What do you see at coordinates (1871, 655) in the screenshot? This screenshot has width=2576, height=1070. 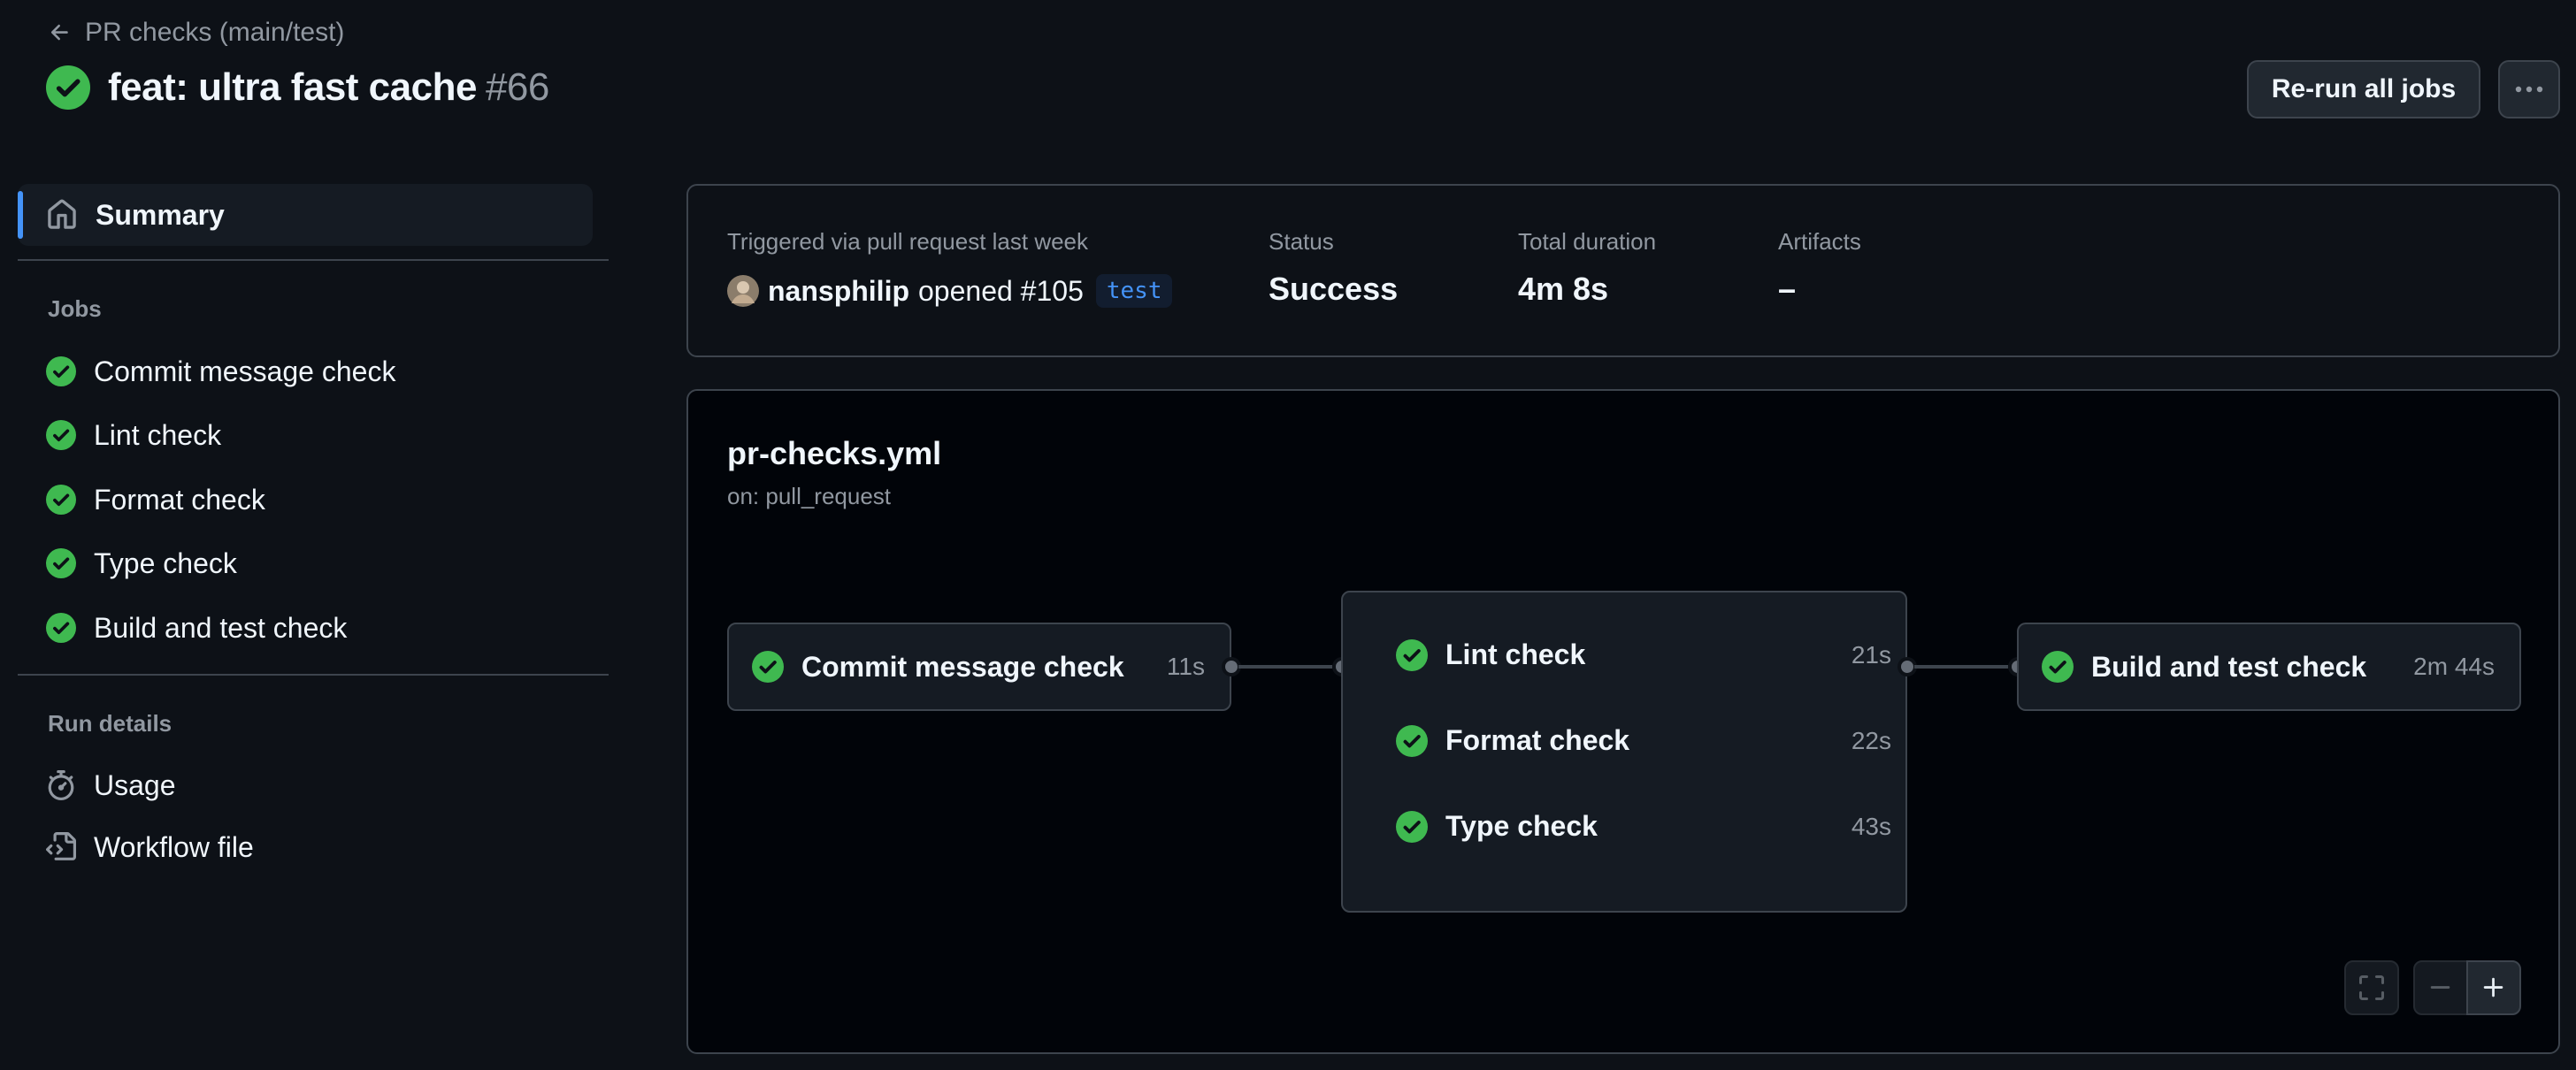 I see `graph-job-duration: 21s` at bounding box center [1871, 655].